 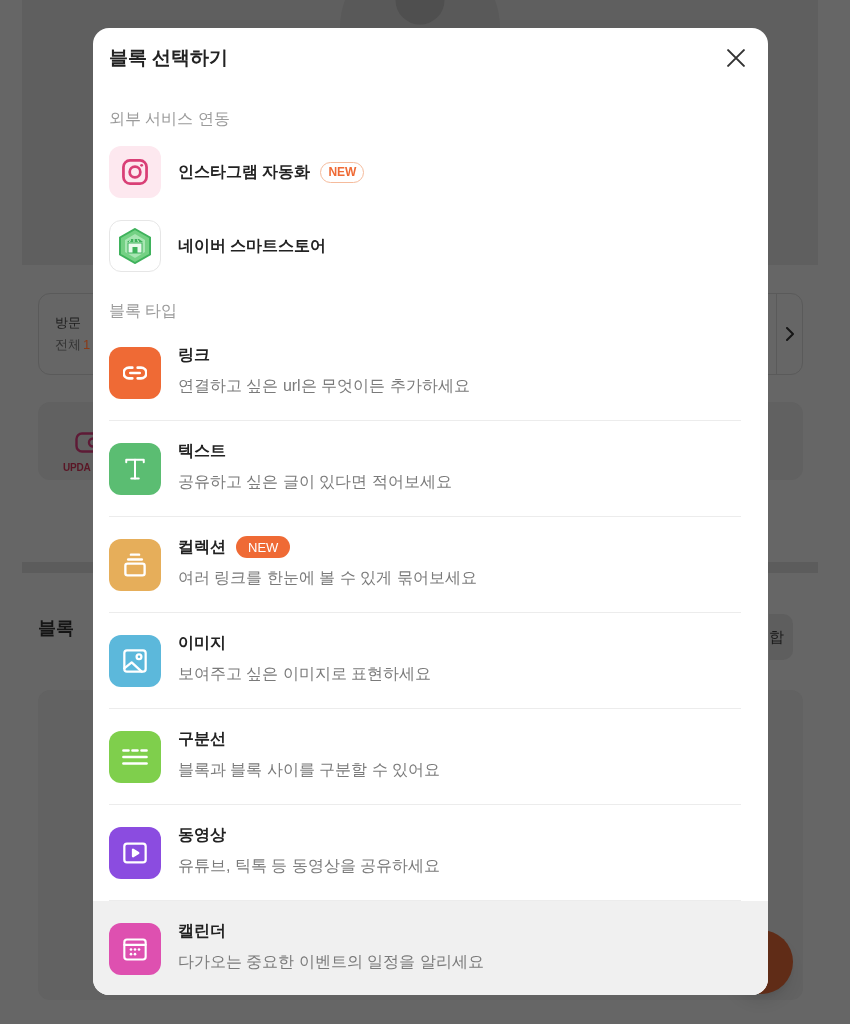 What do you see at coordinates (84, 442) in the screenshot?
I see `logo-icon` at bounding box center [84, 442].